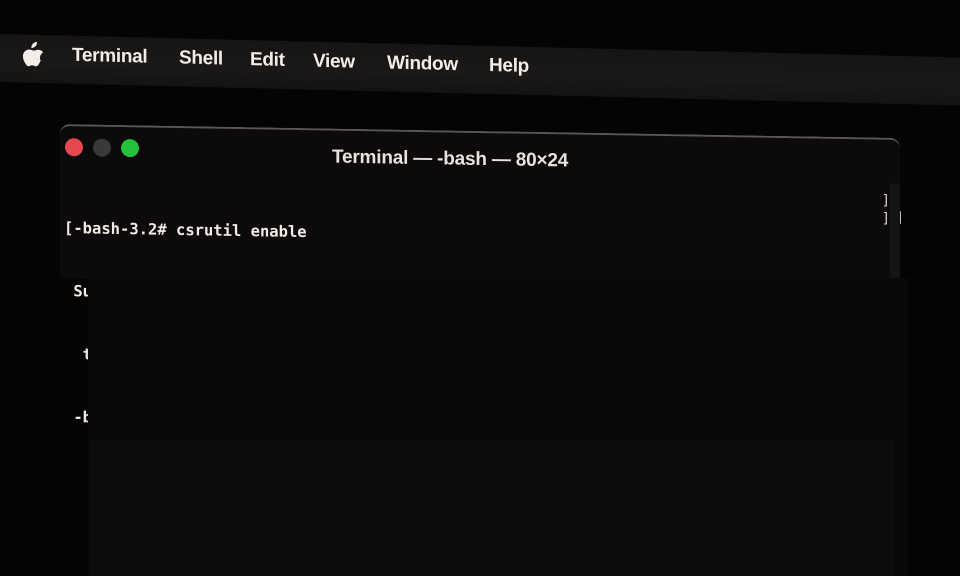 The width and height of the screenshot is (960, 576). Describe the element at coordinates (895, 237) in the screenshot. I see `scrollbar` at that location.